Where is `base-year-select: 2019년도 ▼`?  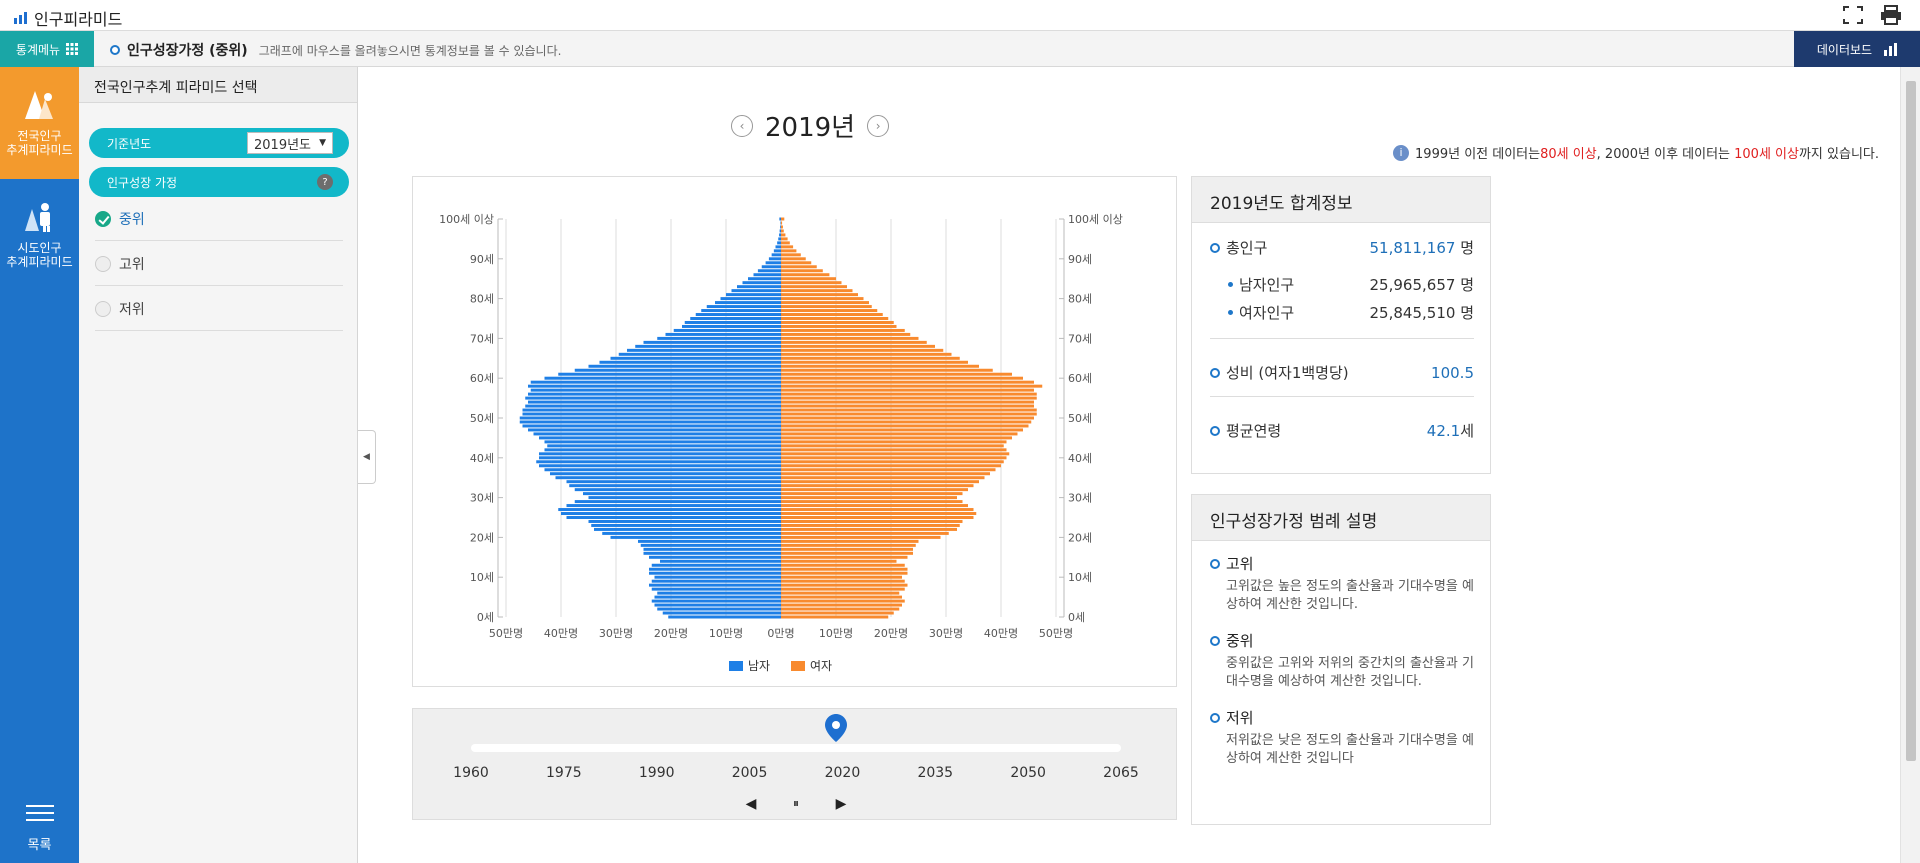 base-year-select: 2019년도 ▼ is located at coordinates (290, 143).